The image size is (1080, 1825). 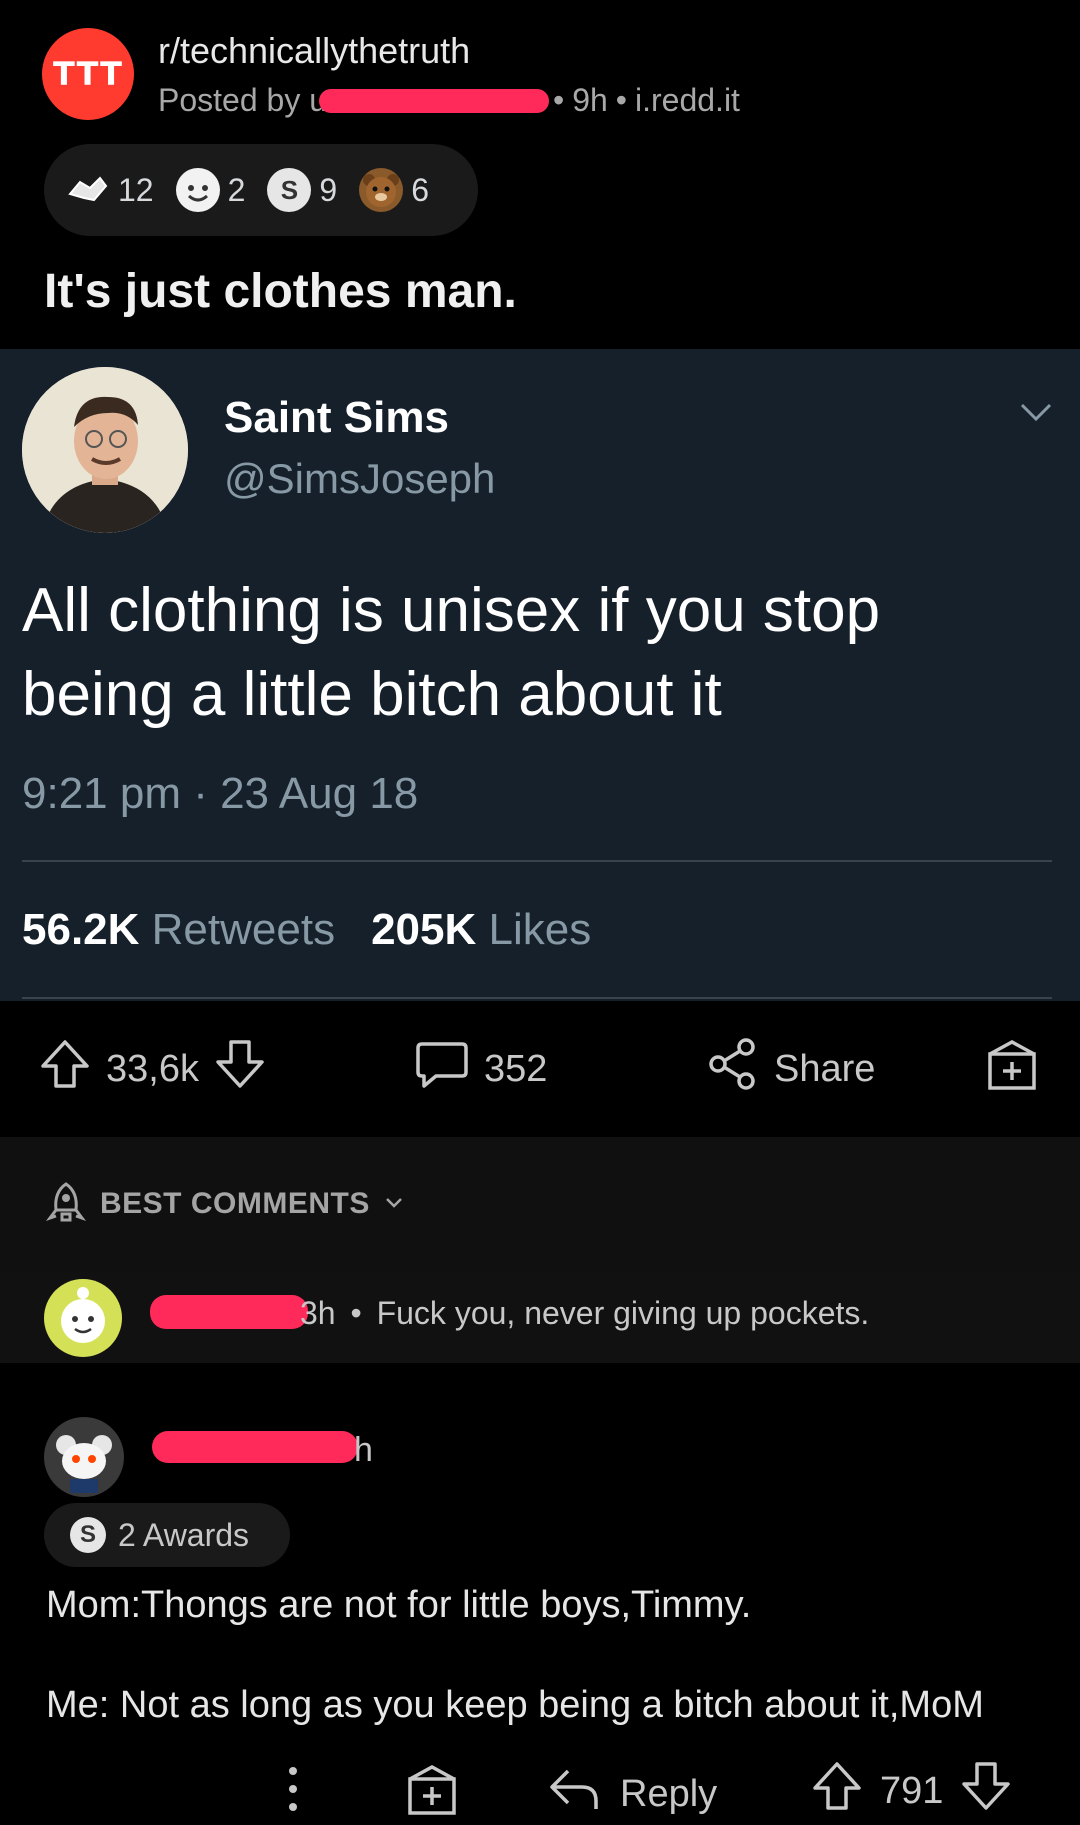 I want to click on post-meta: Posted by u • 9h • i.redd.it, so click(x=449, y=100).